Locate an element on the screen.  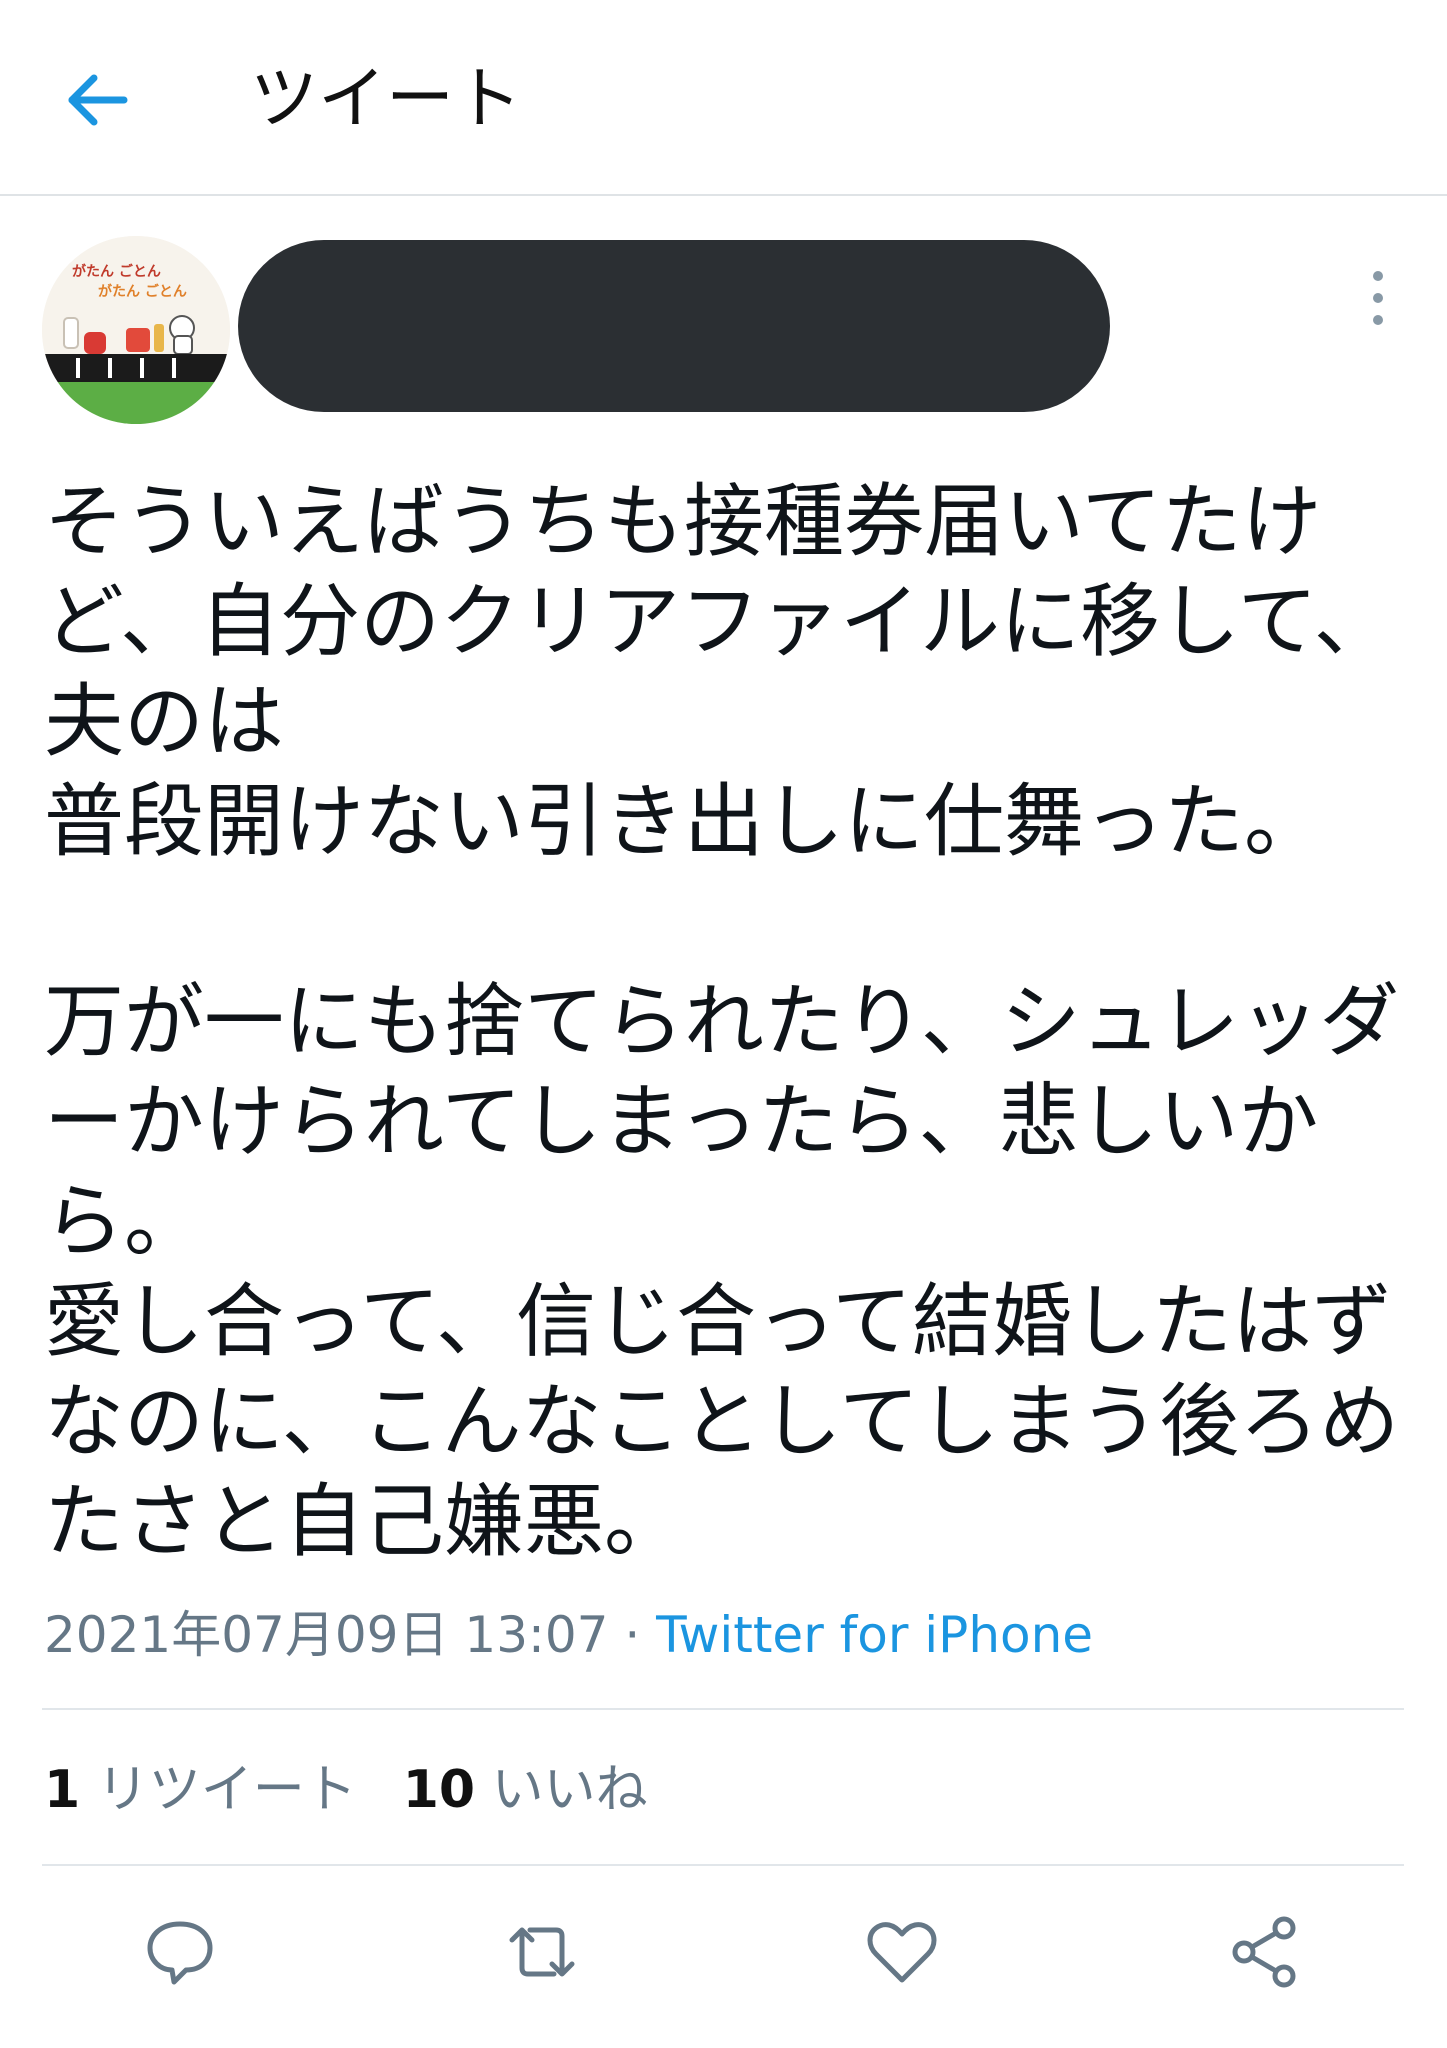
tweet-stats: 1 リツイート 10 いいね is located at coordinates (346, 1790).